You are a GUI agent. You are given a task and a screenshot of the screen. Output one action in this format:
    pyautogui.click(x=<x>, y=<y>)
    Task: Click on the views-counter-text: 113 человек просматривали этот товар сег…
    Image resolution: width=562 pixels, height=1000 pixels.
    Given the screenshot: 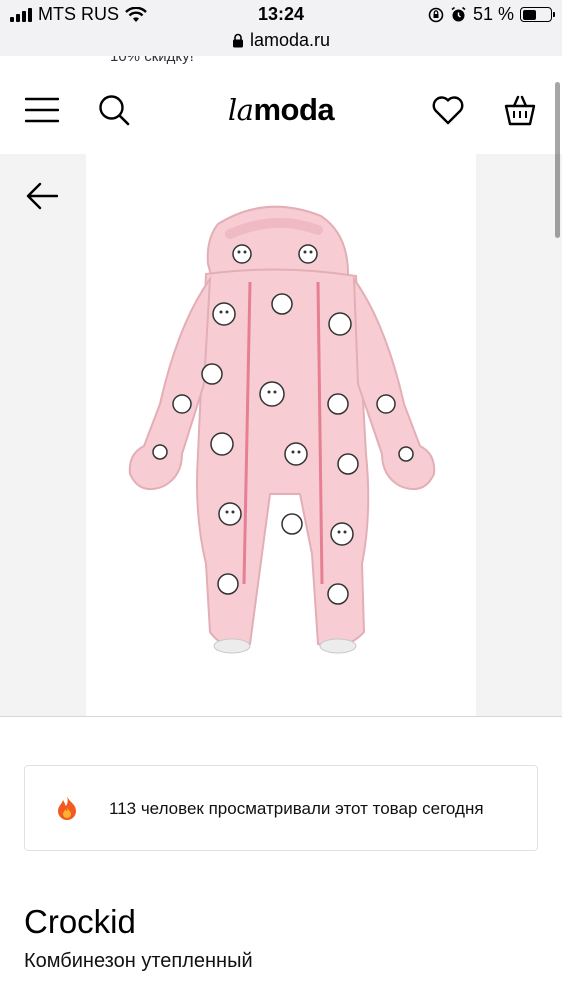 What is the action you would take?
    pyautogui.click(x=296, y=808)
    